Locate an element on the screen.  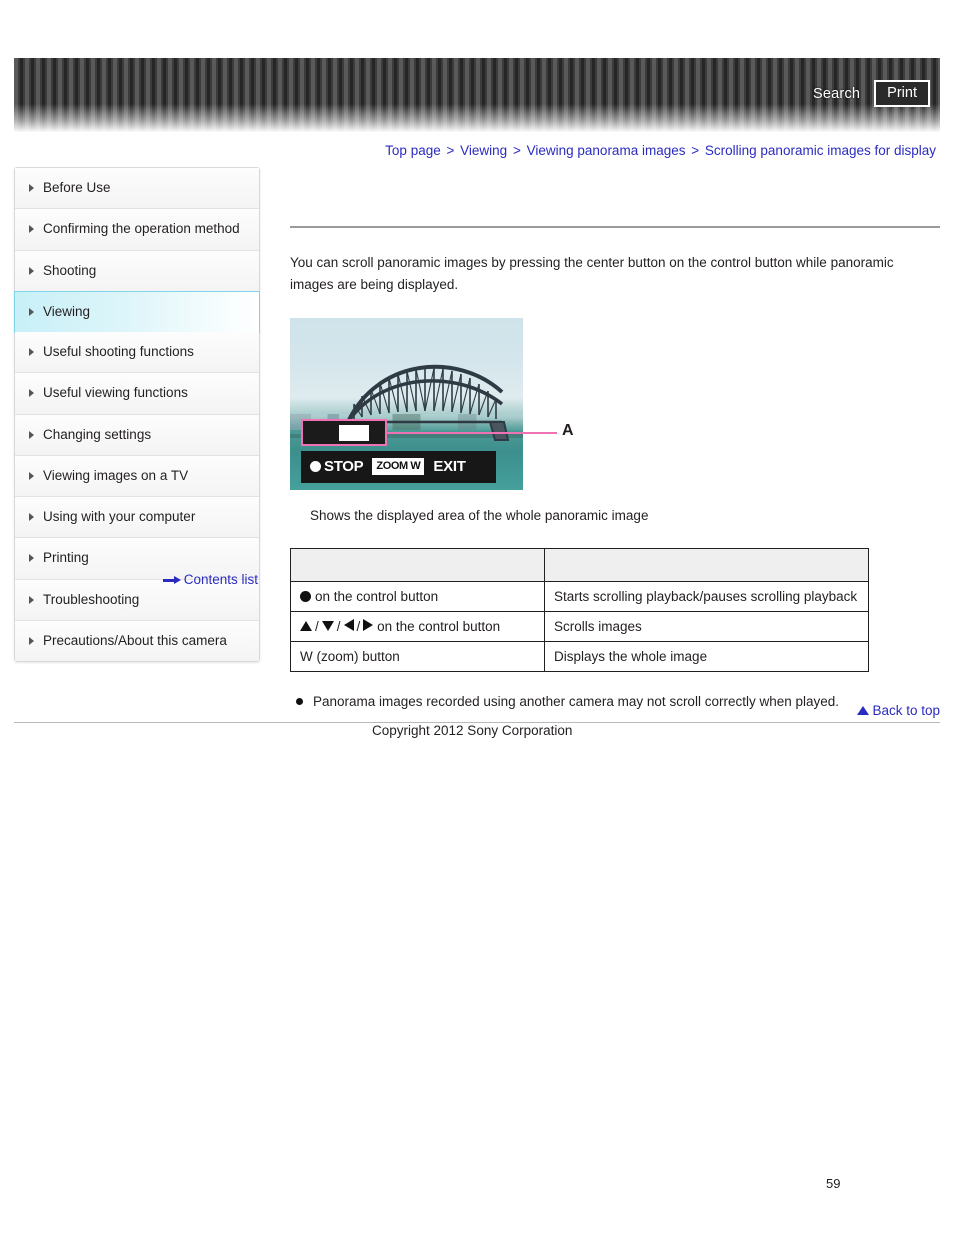
osd-exit-label: EXIT is located at coordinates (449, 466).